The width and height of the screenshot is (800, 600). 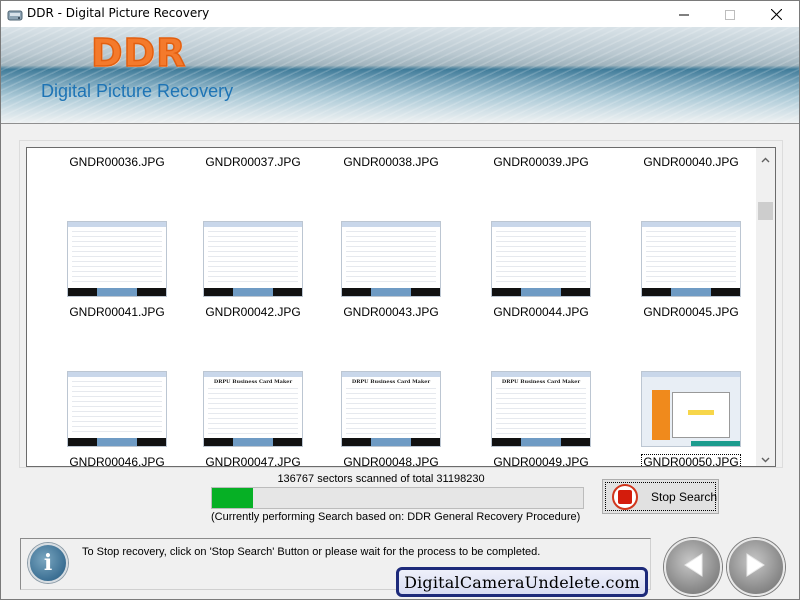 I want to click on file-item: GNDR00044.JPG, so click(x=541, y=310).